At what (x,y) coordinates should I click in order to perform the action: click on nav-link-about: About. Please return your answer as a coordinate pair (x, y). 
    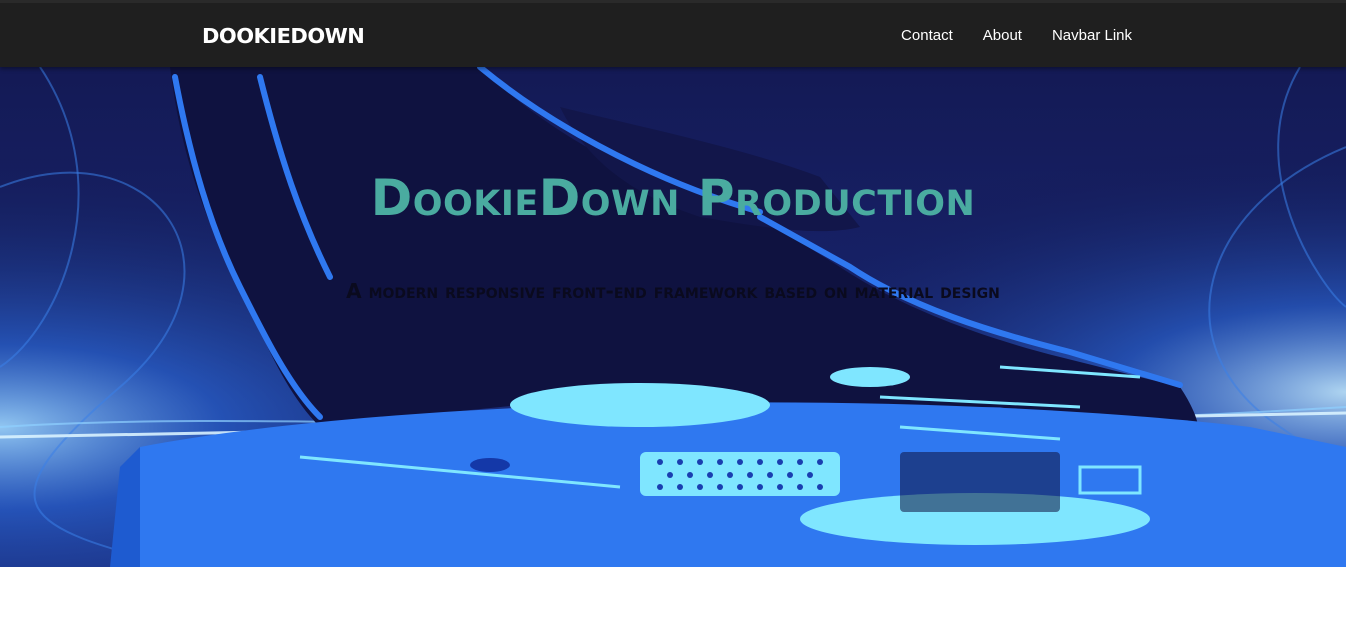
    Looking at the image, I should click on (1002, 35).